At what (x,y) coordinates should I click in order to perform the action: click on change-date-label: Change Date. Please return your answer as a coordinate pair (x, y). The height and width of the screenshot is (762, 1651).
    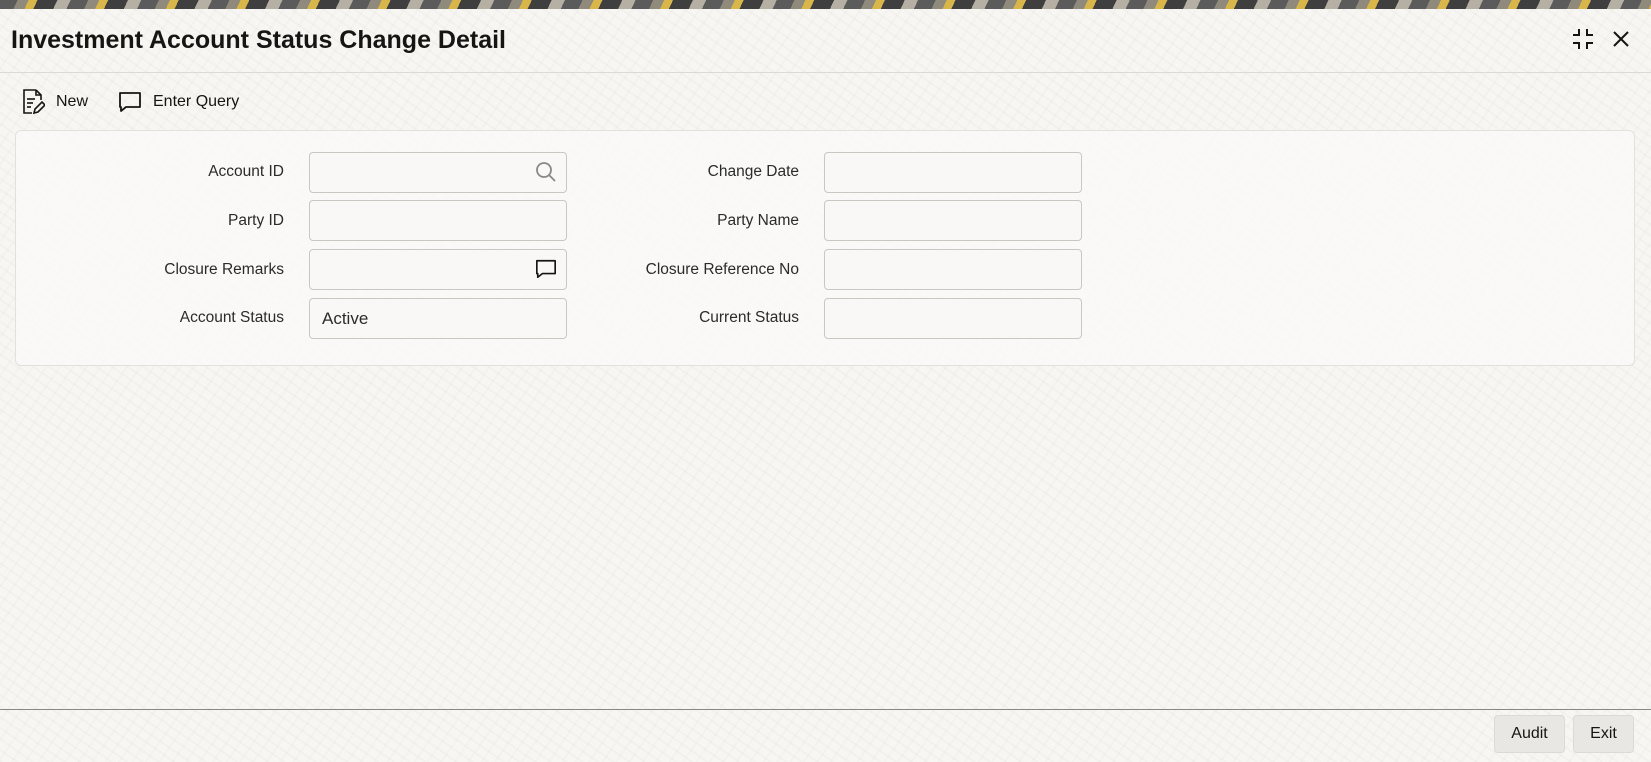
    Looking at the image, I should click on (753, 171).